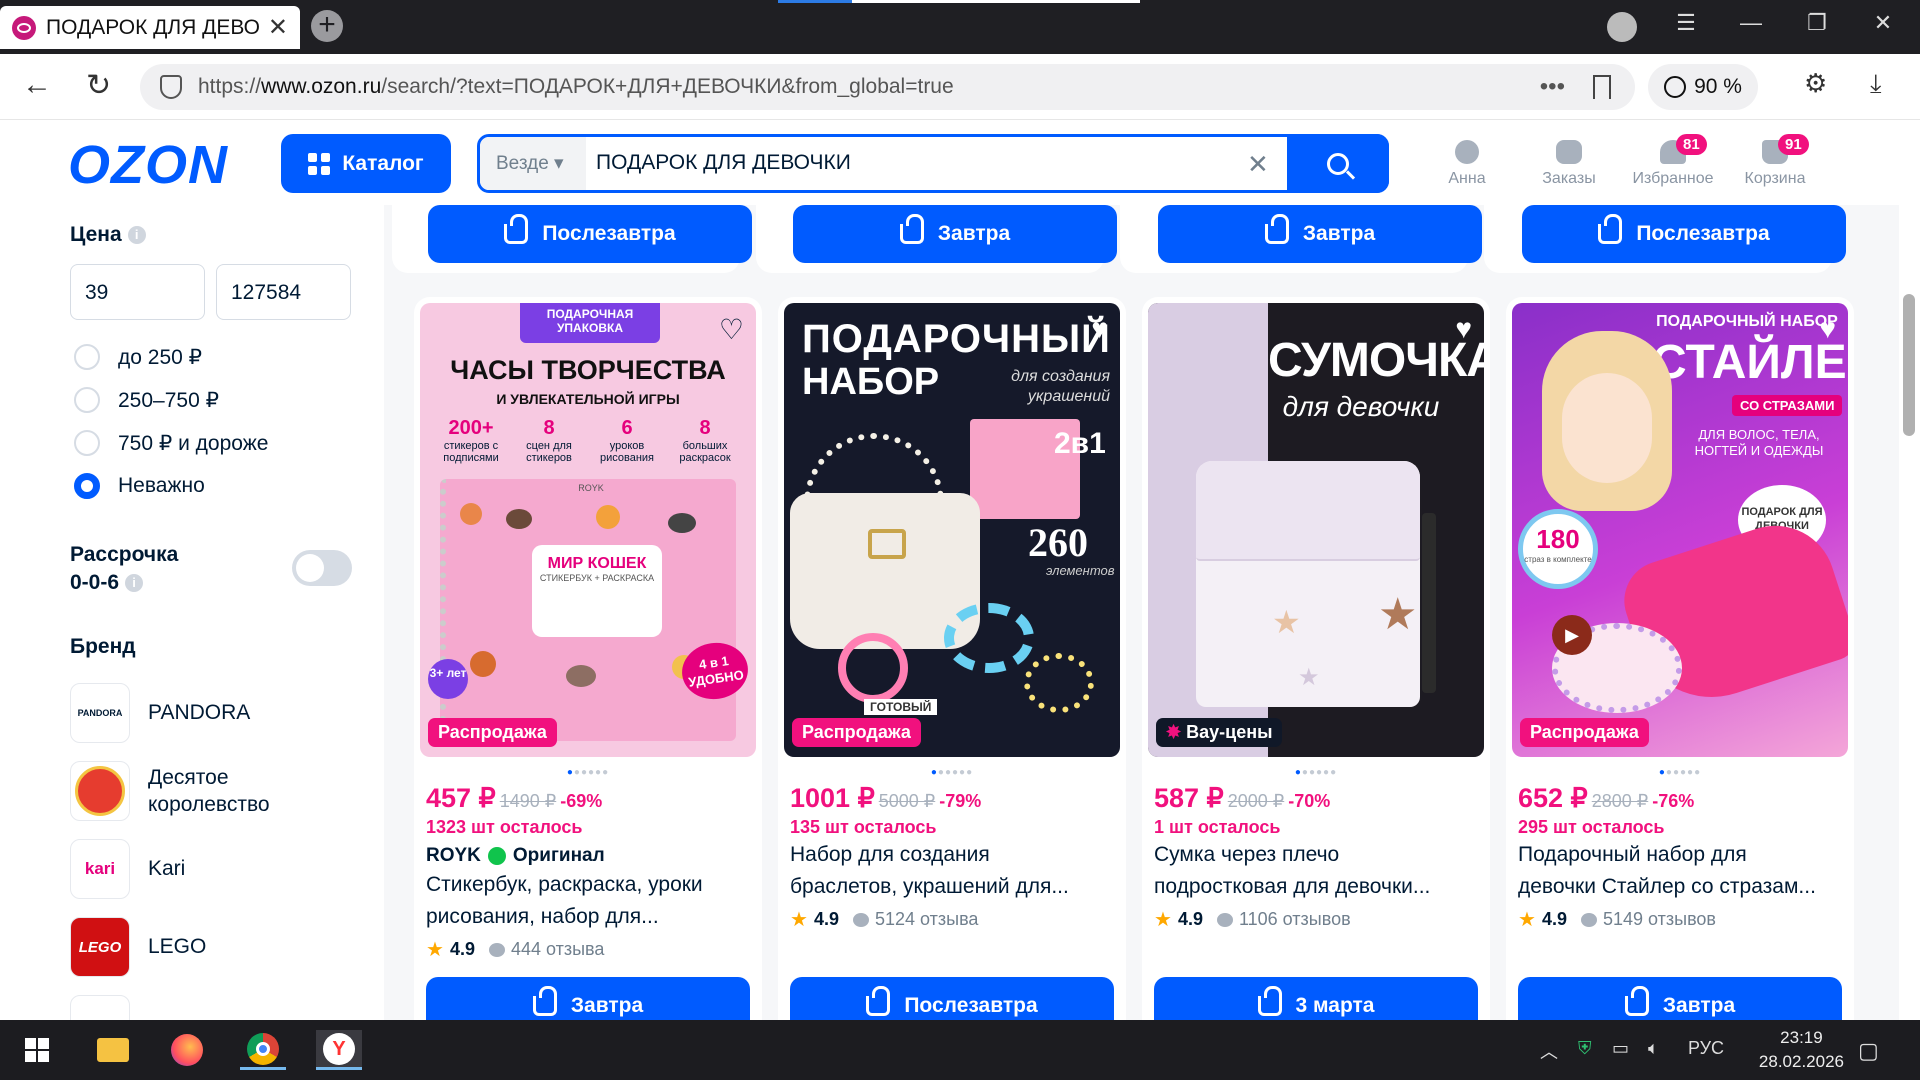 Image resolution: width=1920 pixels, height=1080 pixels. What do you see at coordinates (533, 163) in the screenshot?
I see `search-scope-select: Везде ▾` at bounding box center [533, 163].